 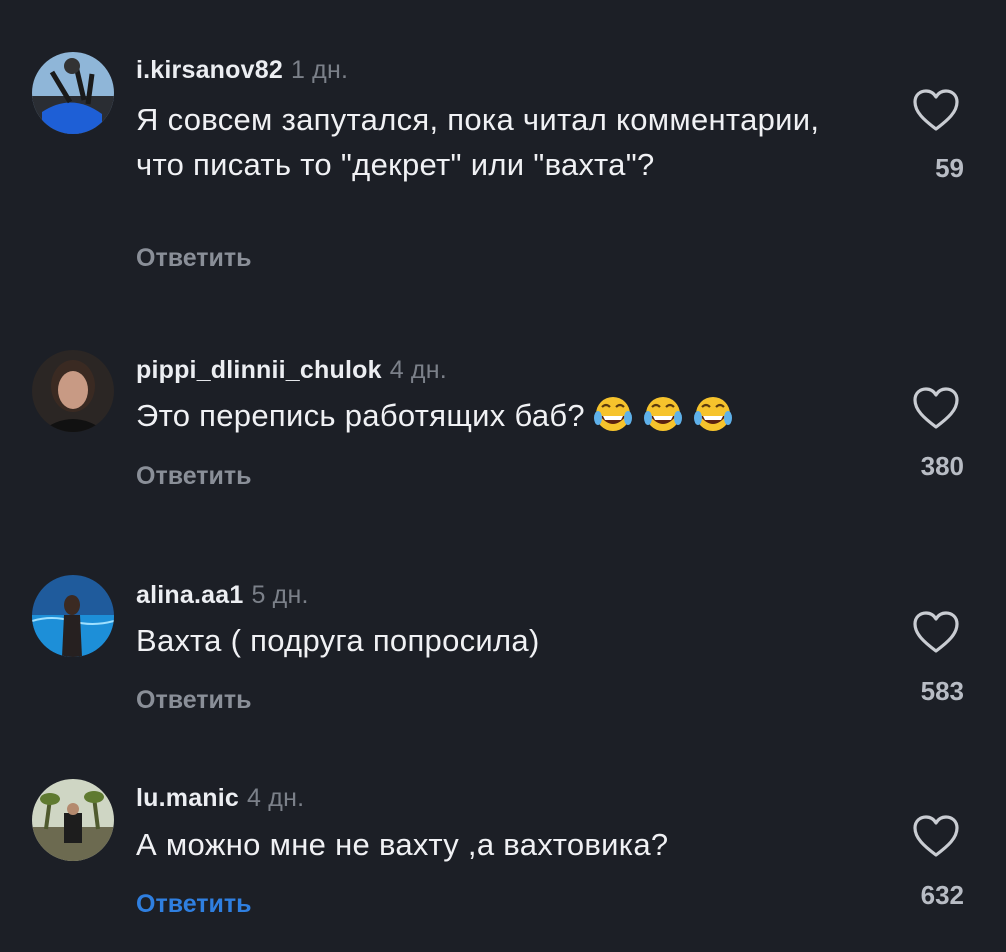 What do you see at coordinates (209, 70) in the screenshot?
I see `username-text: i.kirsanov82` at bounding box center [209, 70].